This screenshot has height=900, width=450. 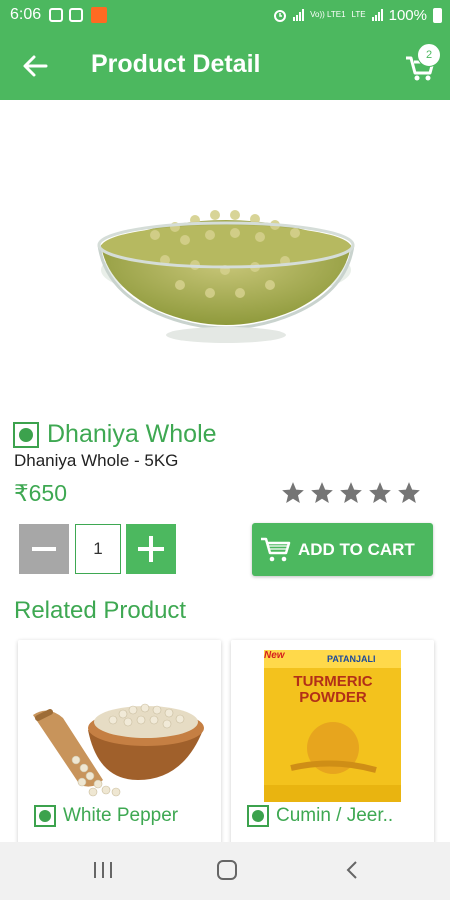 I want to click on arrow-left-icon, so click(x=35, y=66).